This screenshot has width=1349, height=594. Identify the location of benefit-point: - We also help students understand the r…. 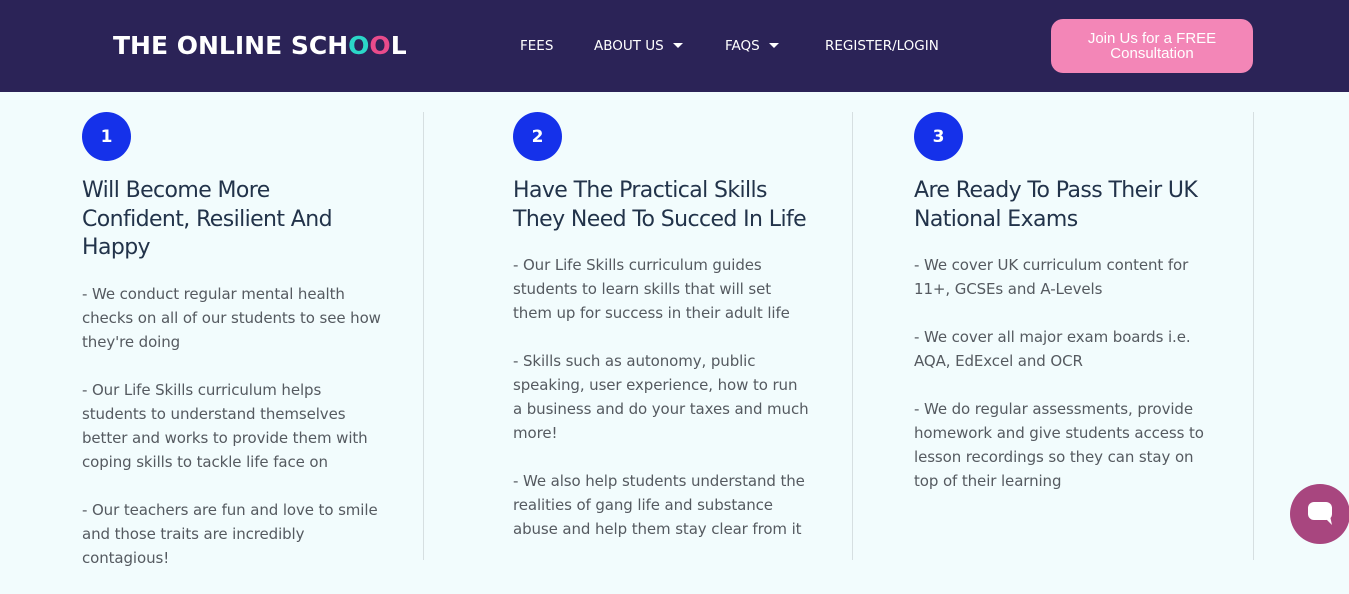
(659, 505).